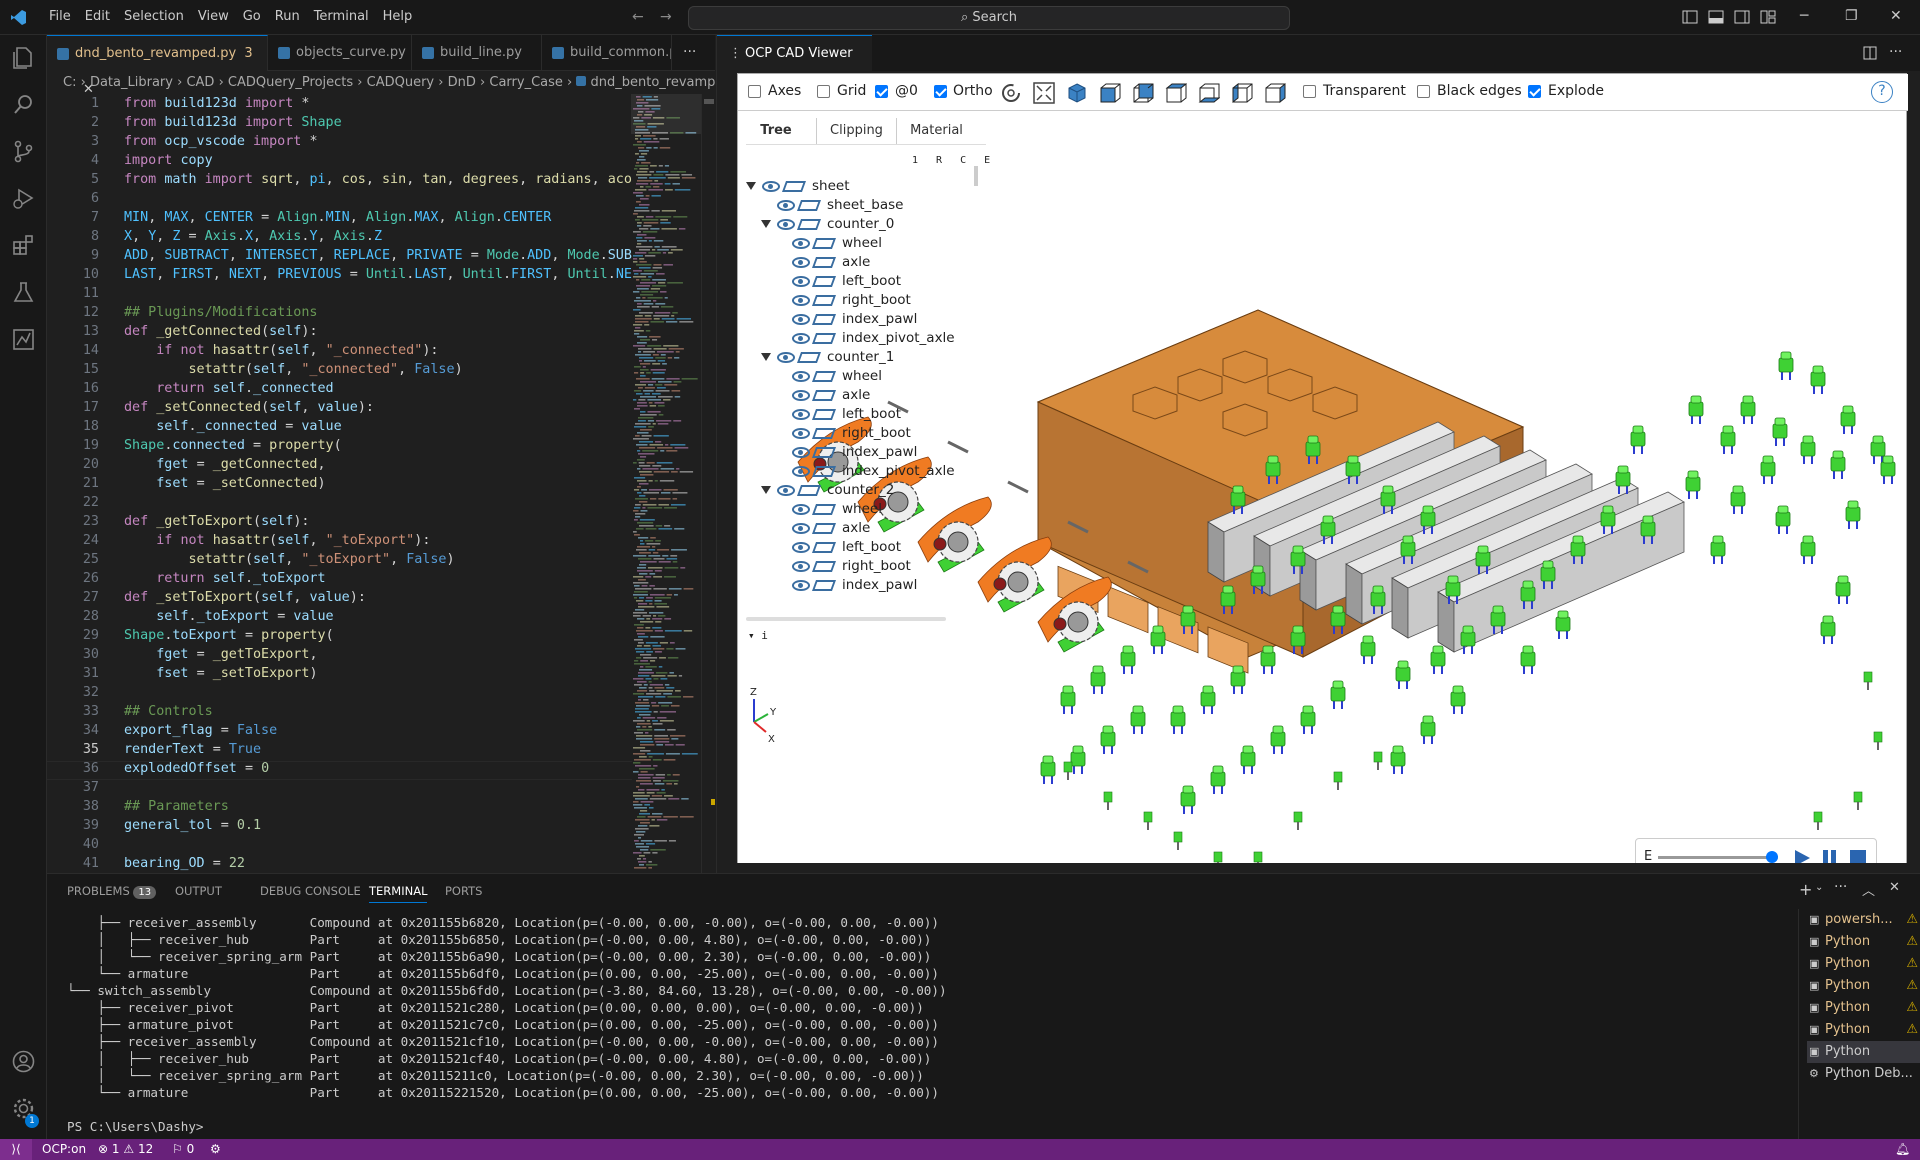 The width and height of the screenshot is (1920, 1160). Describe the element at coordinates (1870, 53) in the screenshot. I see `split-editor-icon` at that location.